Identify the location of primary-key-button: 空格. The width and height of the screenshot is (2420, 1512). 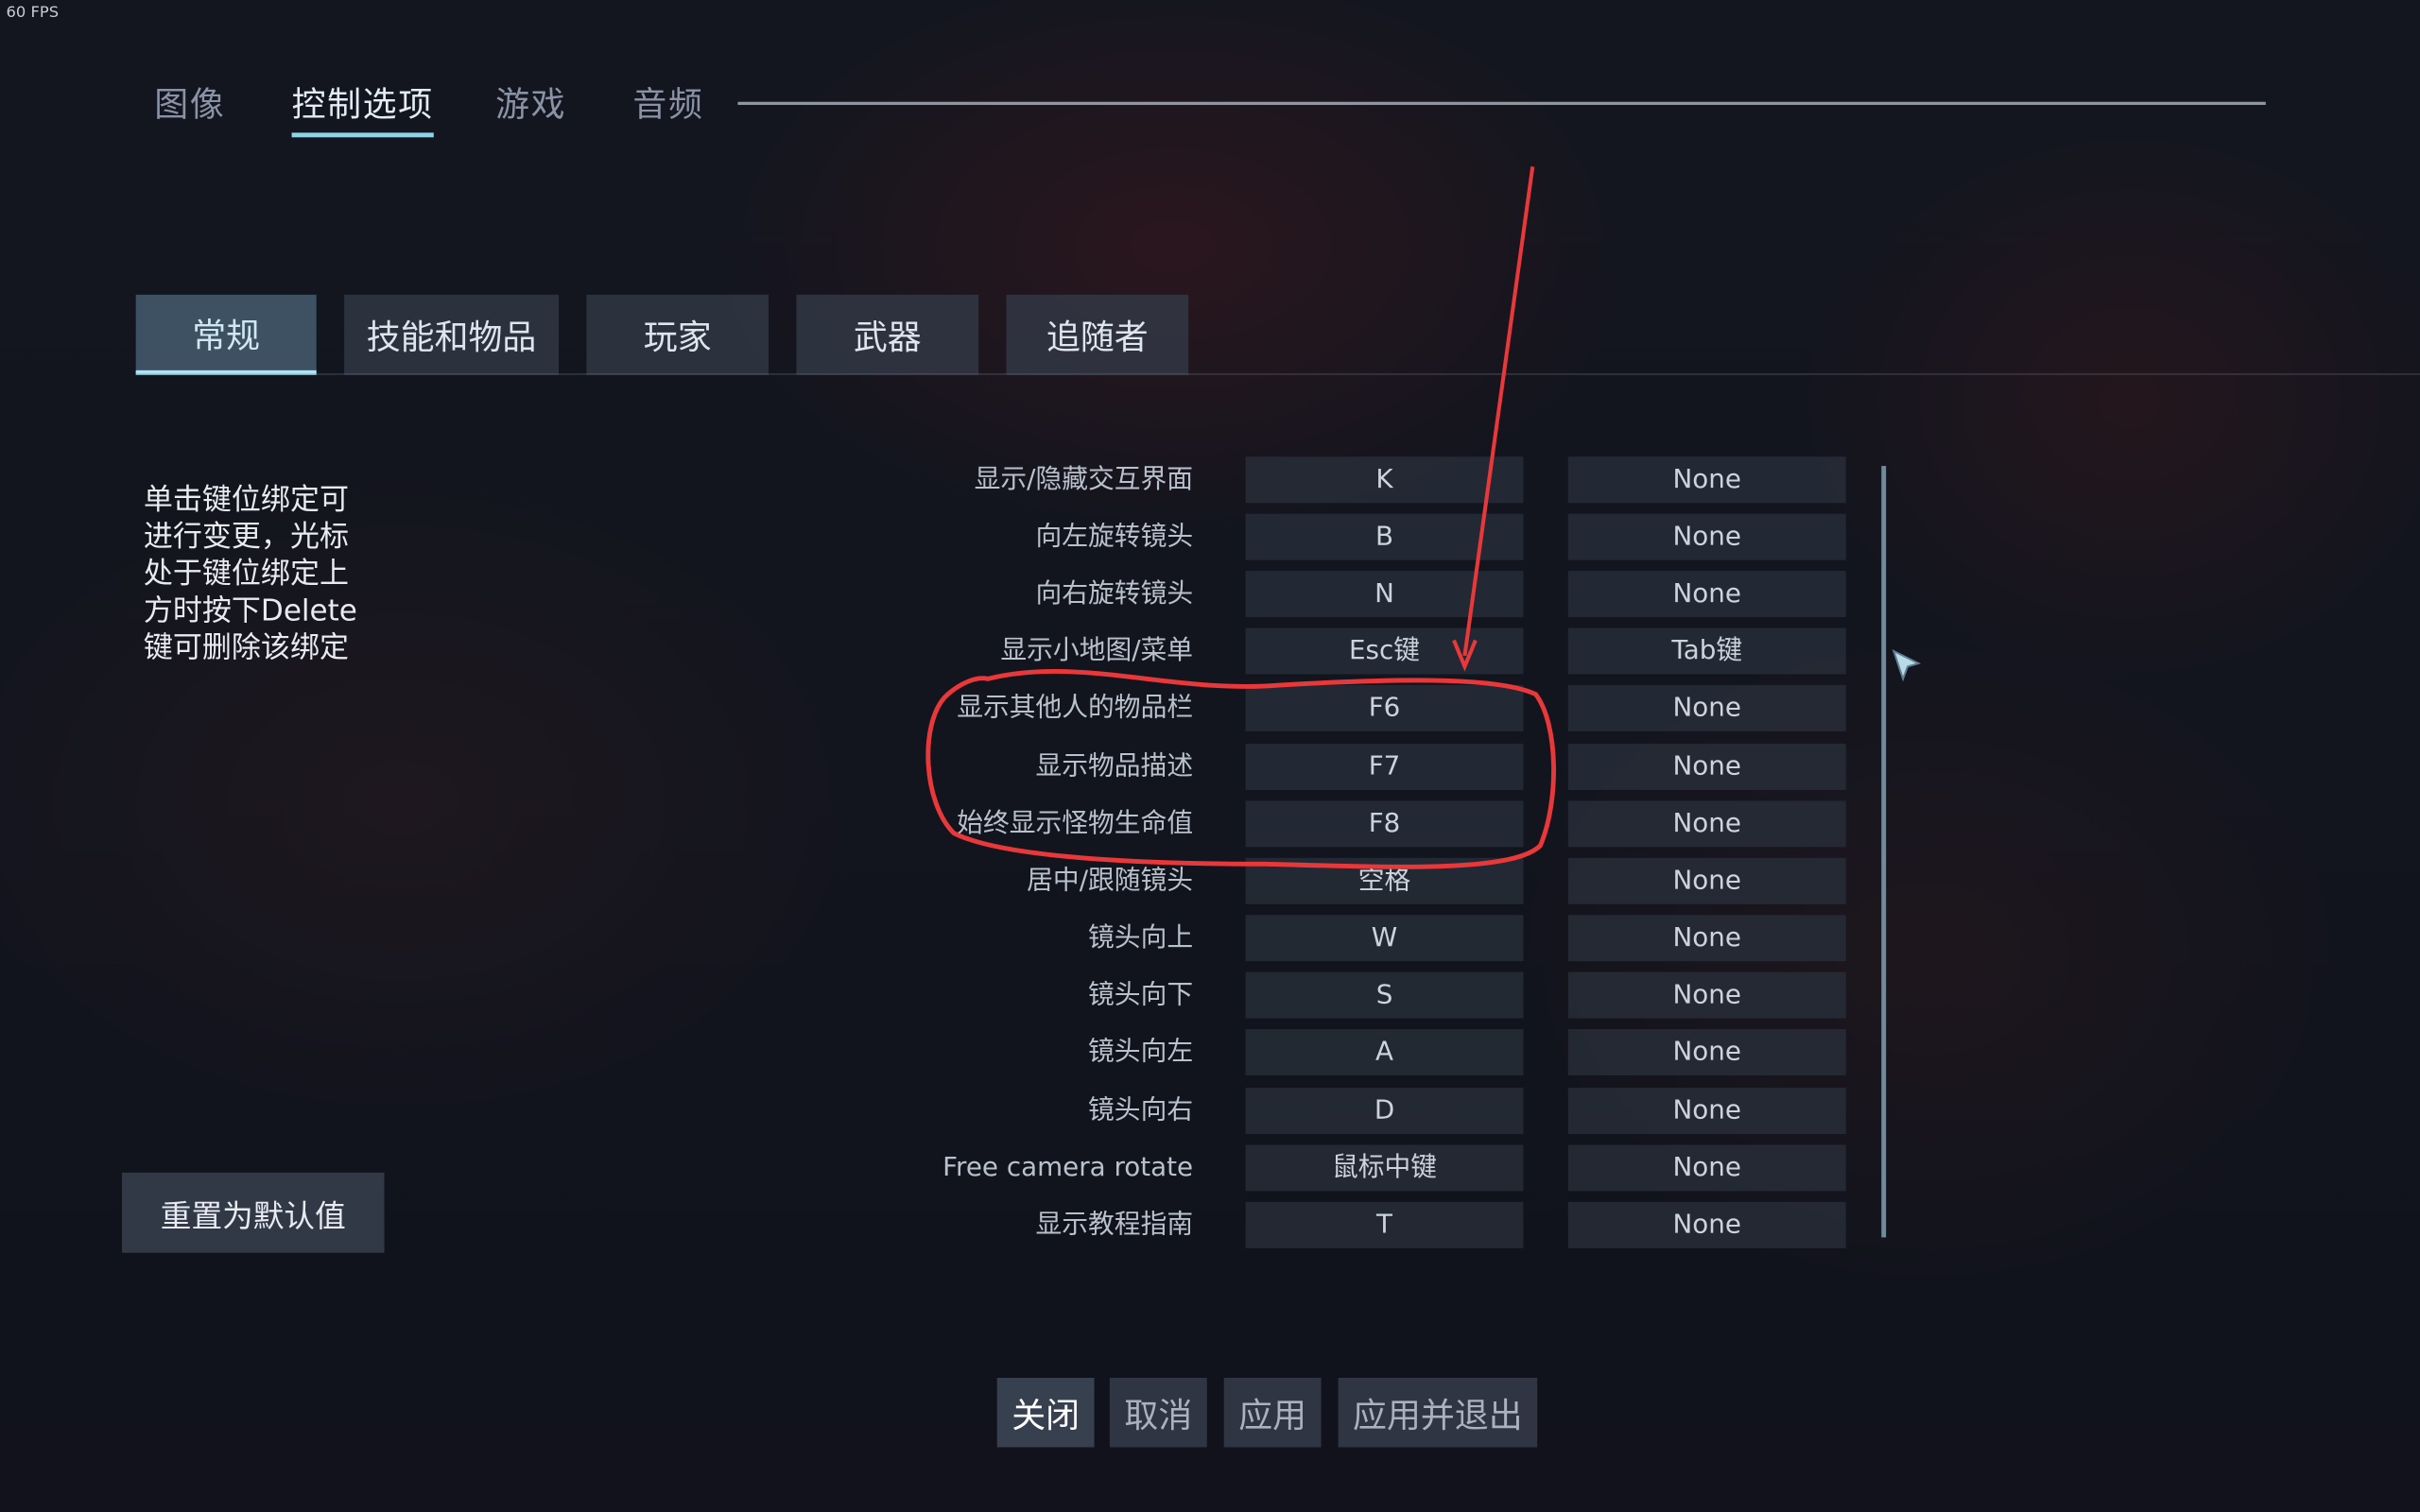
(1384, 880).